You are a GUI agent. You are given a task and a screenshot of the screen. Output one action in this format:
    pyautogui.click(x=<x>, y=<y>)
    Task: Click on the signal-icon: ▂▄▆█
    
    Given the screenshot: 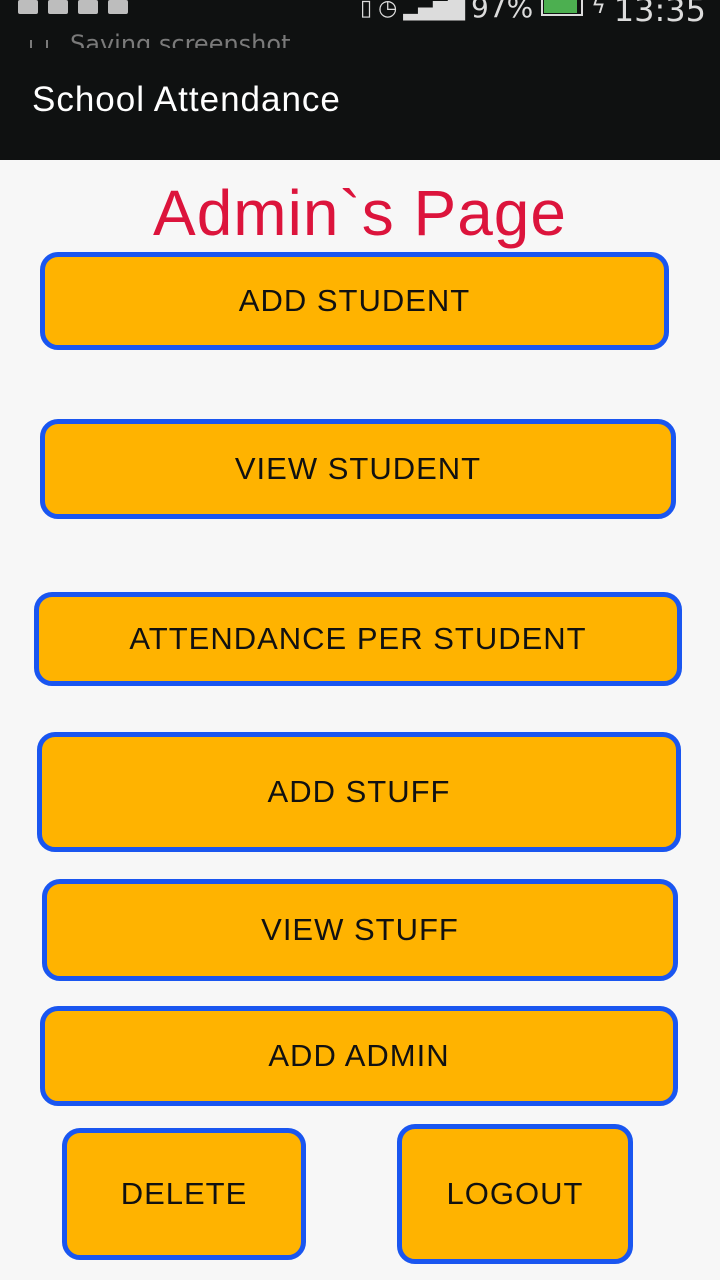 What is the action you would take?
    pyautogui.click(x=434, y=10)
    